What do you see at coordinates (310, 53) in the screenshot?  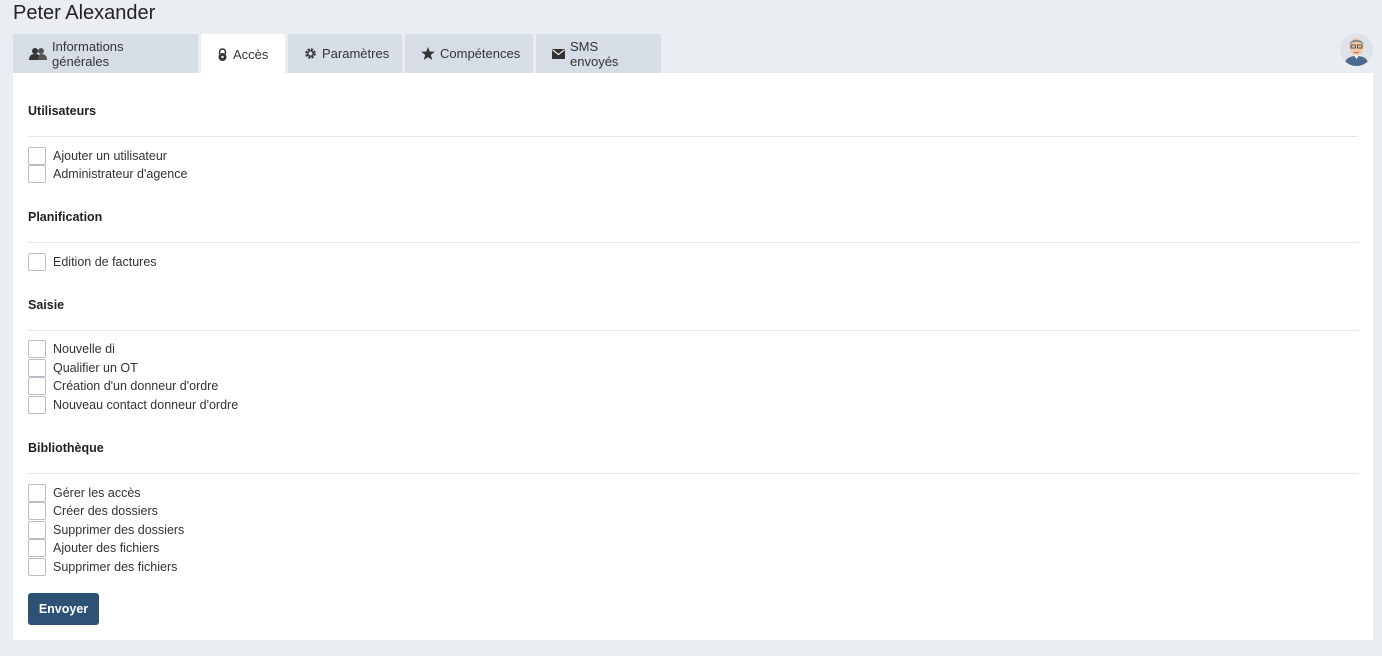 I see `gear-icon` at bounding box center [310, 53].